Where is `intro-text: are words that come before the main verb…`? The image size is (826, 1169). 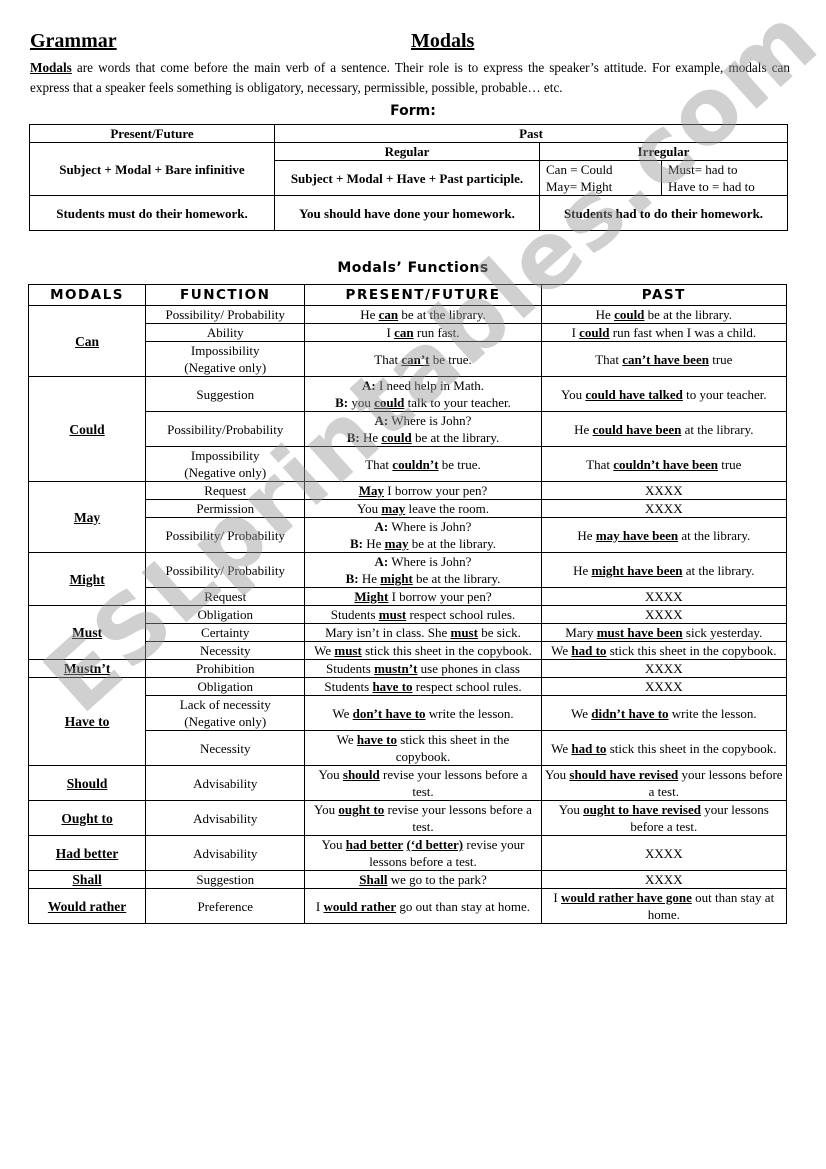
intro-text: are words that come before the main verb… is located at coordinates (410, 77).